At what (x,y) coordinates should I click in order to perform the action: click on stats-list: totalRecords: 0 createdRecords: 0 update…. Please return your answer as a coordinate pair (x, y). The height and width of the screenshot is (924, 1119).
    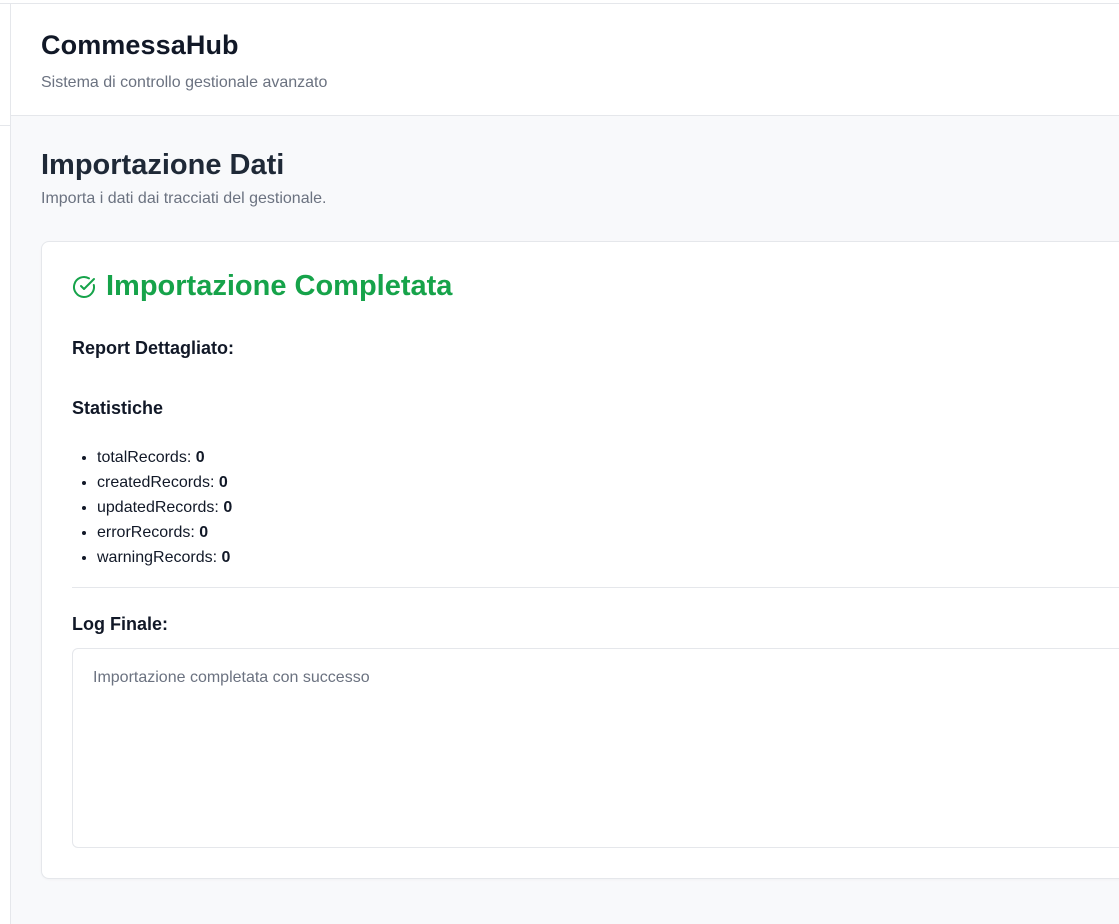
    Looking at the image, I should click on (152, 507).